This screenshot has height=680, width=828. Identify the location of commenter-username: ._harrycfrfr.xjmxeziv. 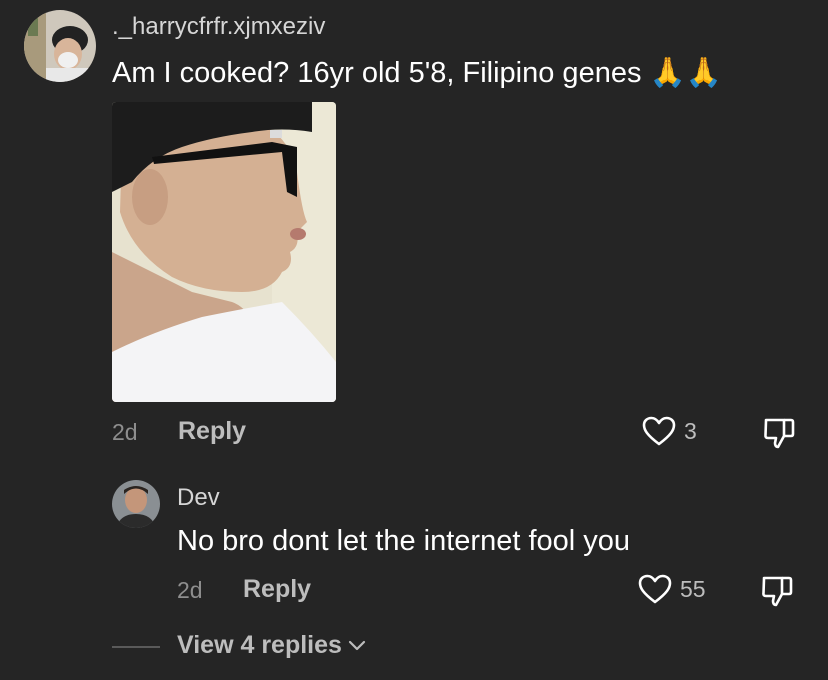
(218, 27).